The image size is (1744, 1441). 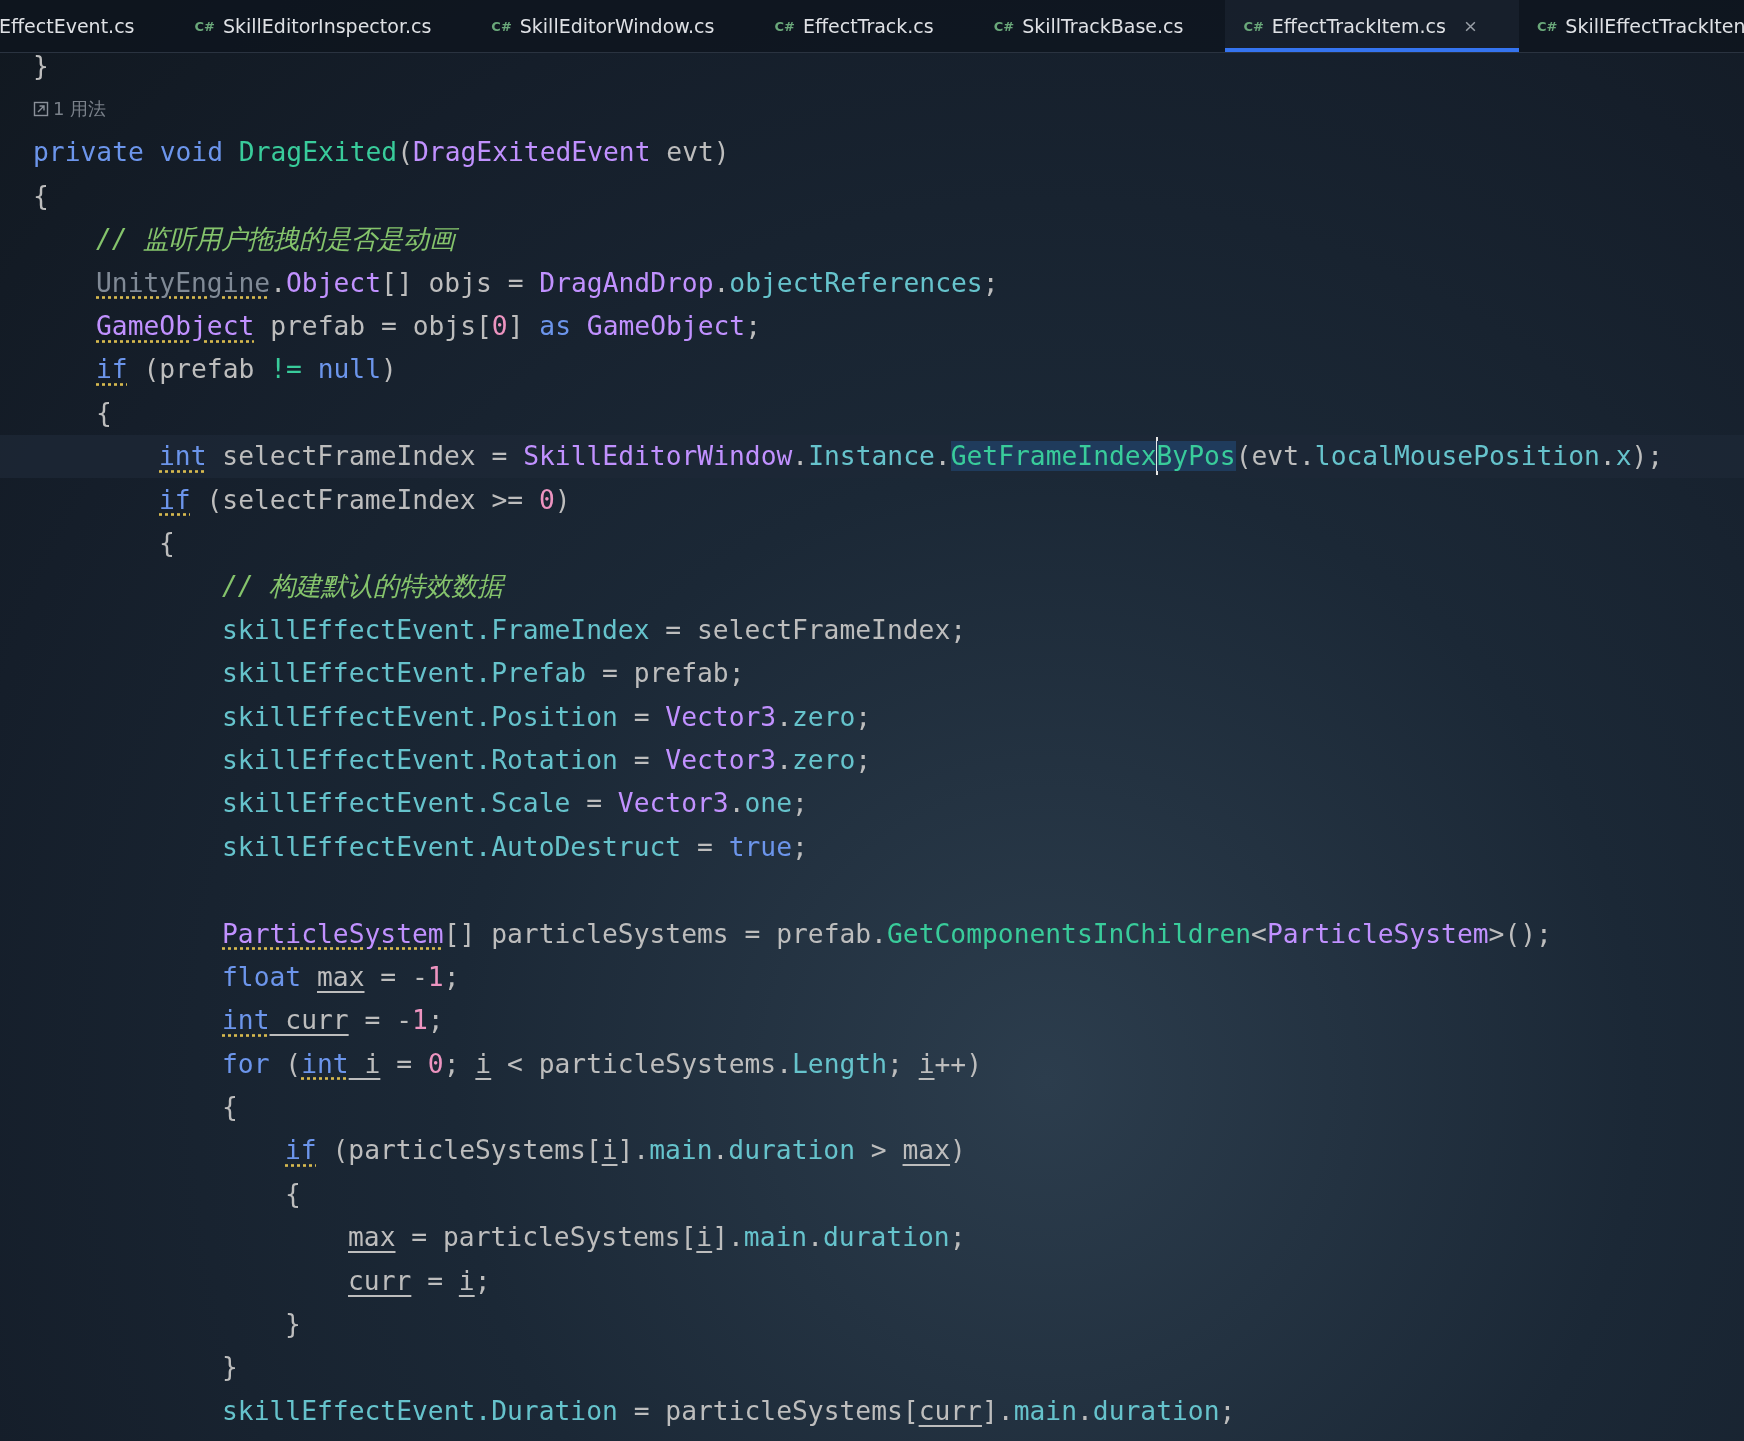 I want to click on code-token: skillEffectEvent.Rotation, so click(x=420, y=759).